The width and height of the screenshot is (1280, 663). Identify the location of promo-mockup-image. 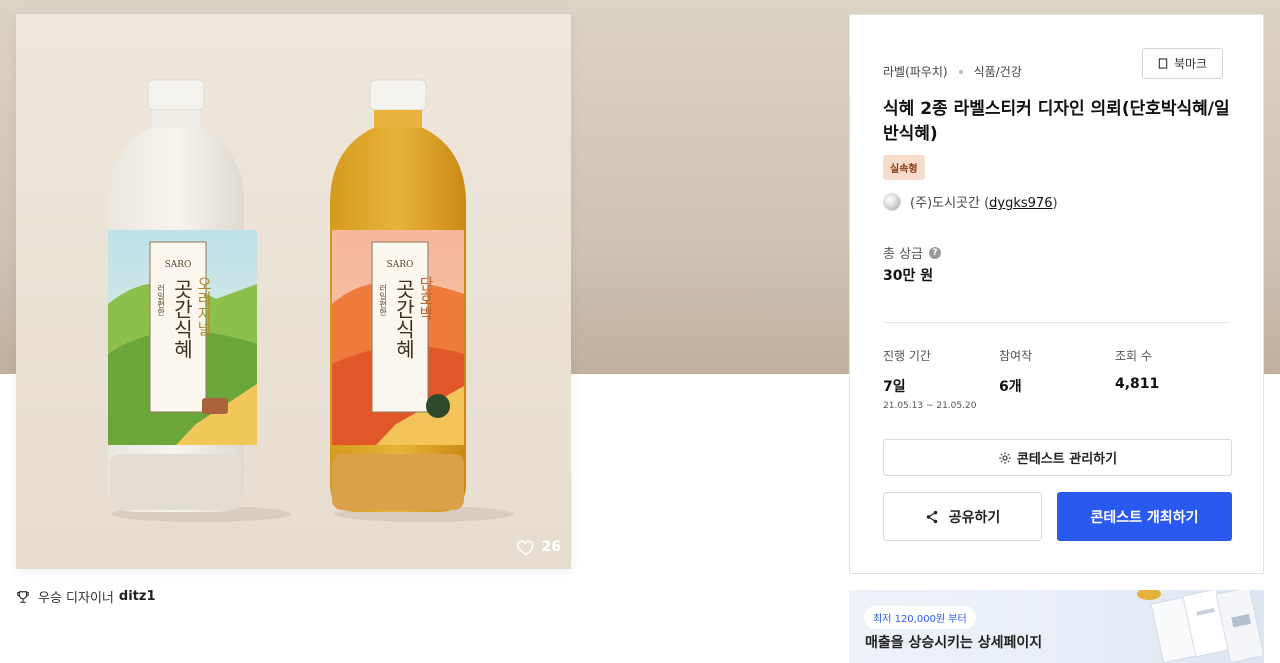
(1200, 626).